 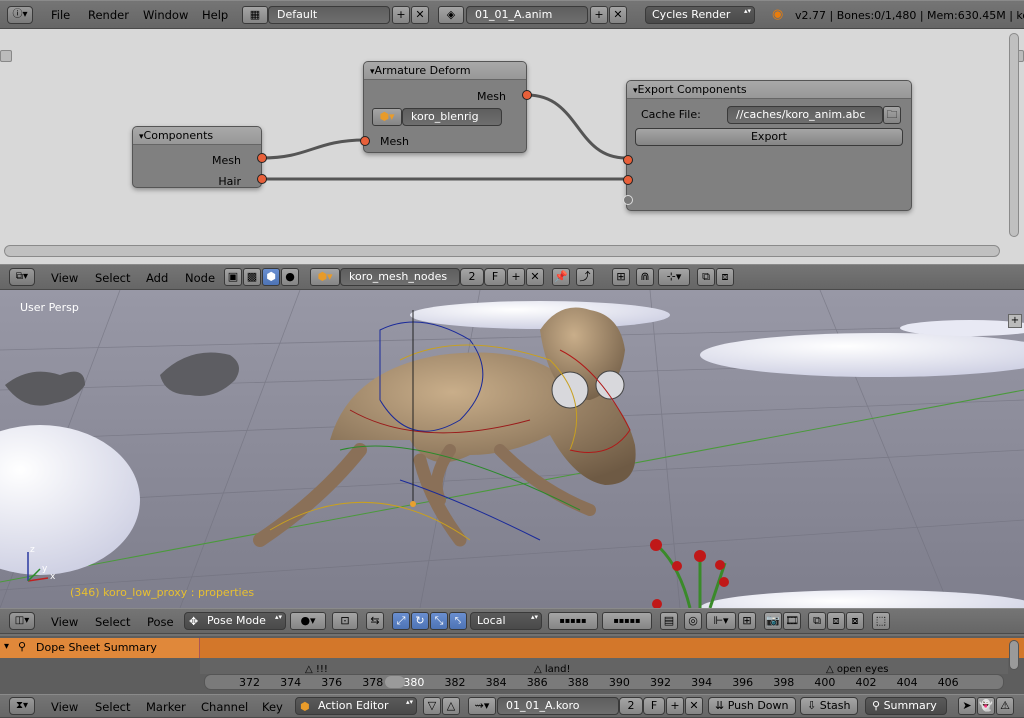 What do you see at coordinates (458, 621) in the screenshot?
I see `transform-manipulator-icon: ⤣` at bounding box center [458, 621].